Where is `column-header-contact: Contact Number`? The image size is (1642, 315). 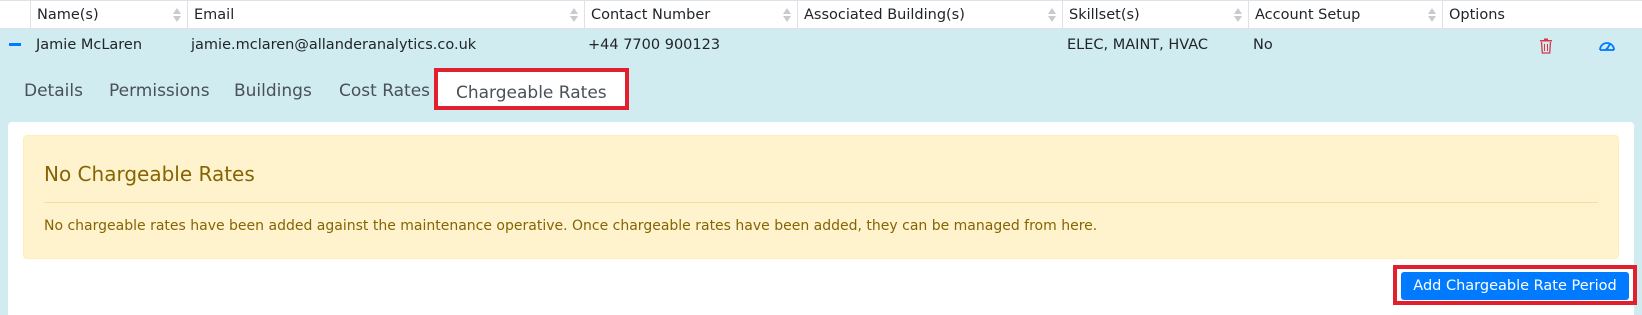
column-header-contact: Contact Number is located at coordinates (690, 15).